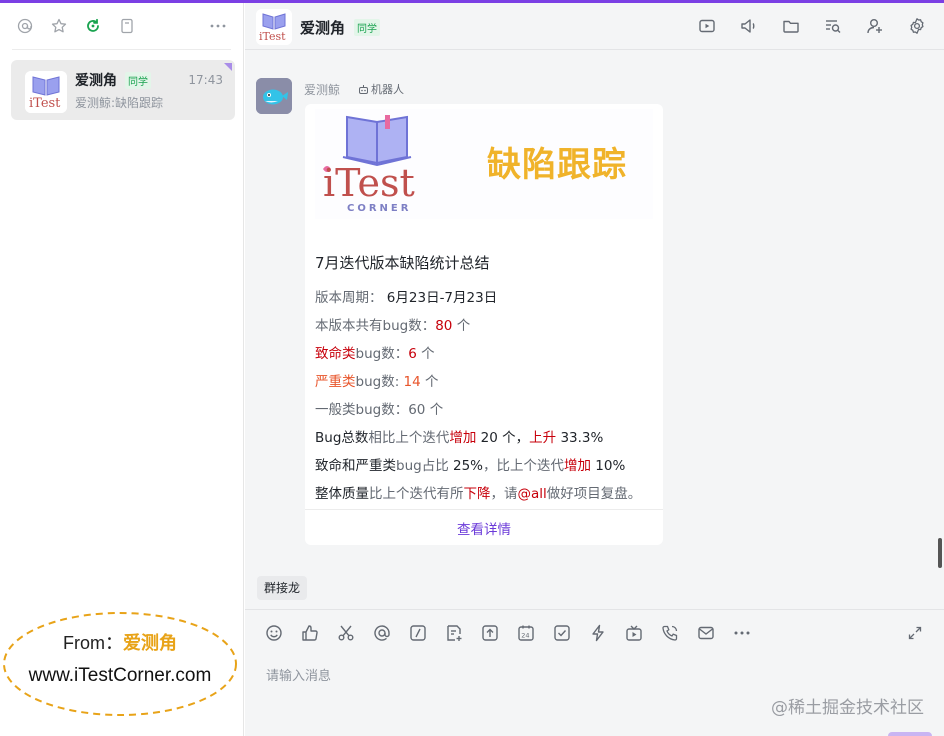  Describe the element at coordinates (670, 633) in the screenshot. I see `call-icon` at that location.